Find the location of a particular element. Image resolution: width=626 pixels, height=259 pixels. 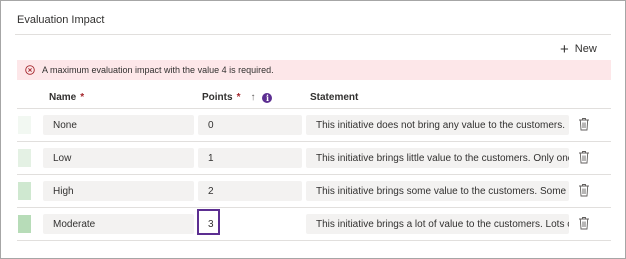

info-icon: i is located at coordinates (267, 97).